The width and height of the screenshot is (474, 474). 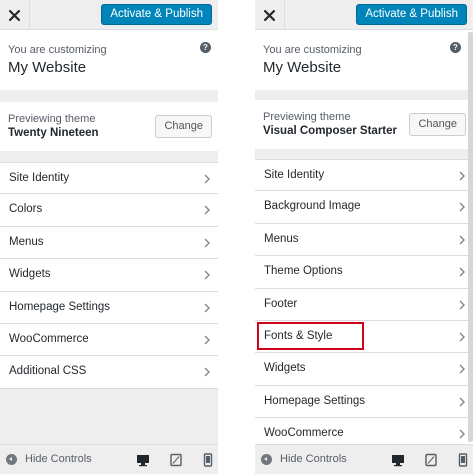 What do you see at coordinates (364, 207) in the screenshot?
I see `menu-item-background-image: Background Image` at bounding box center [364, 207].